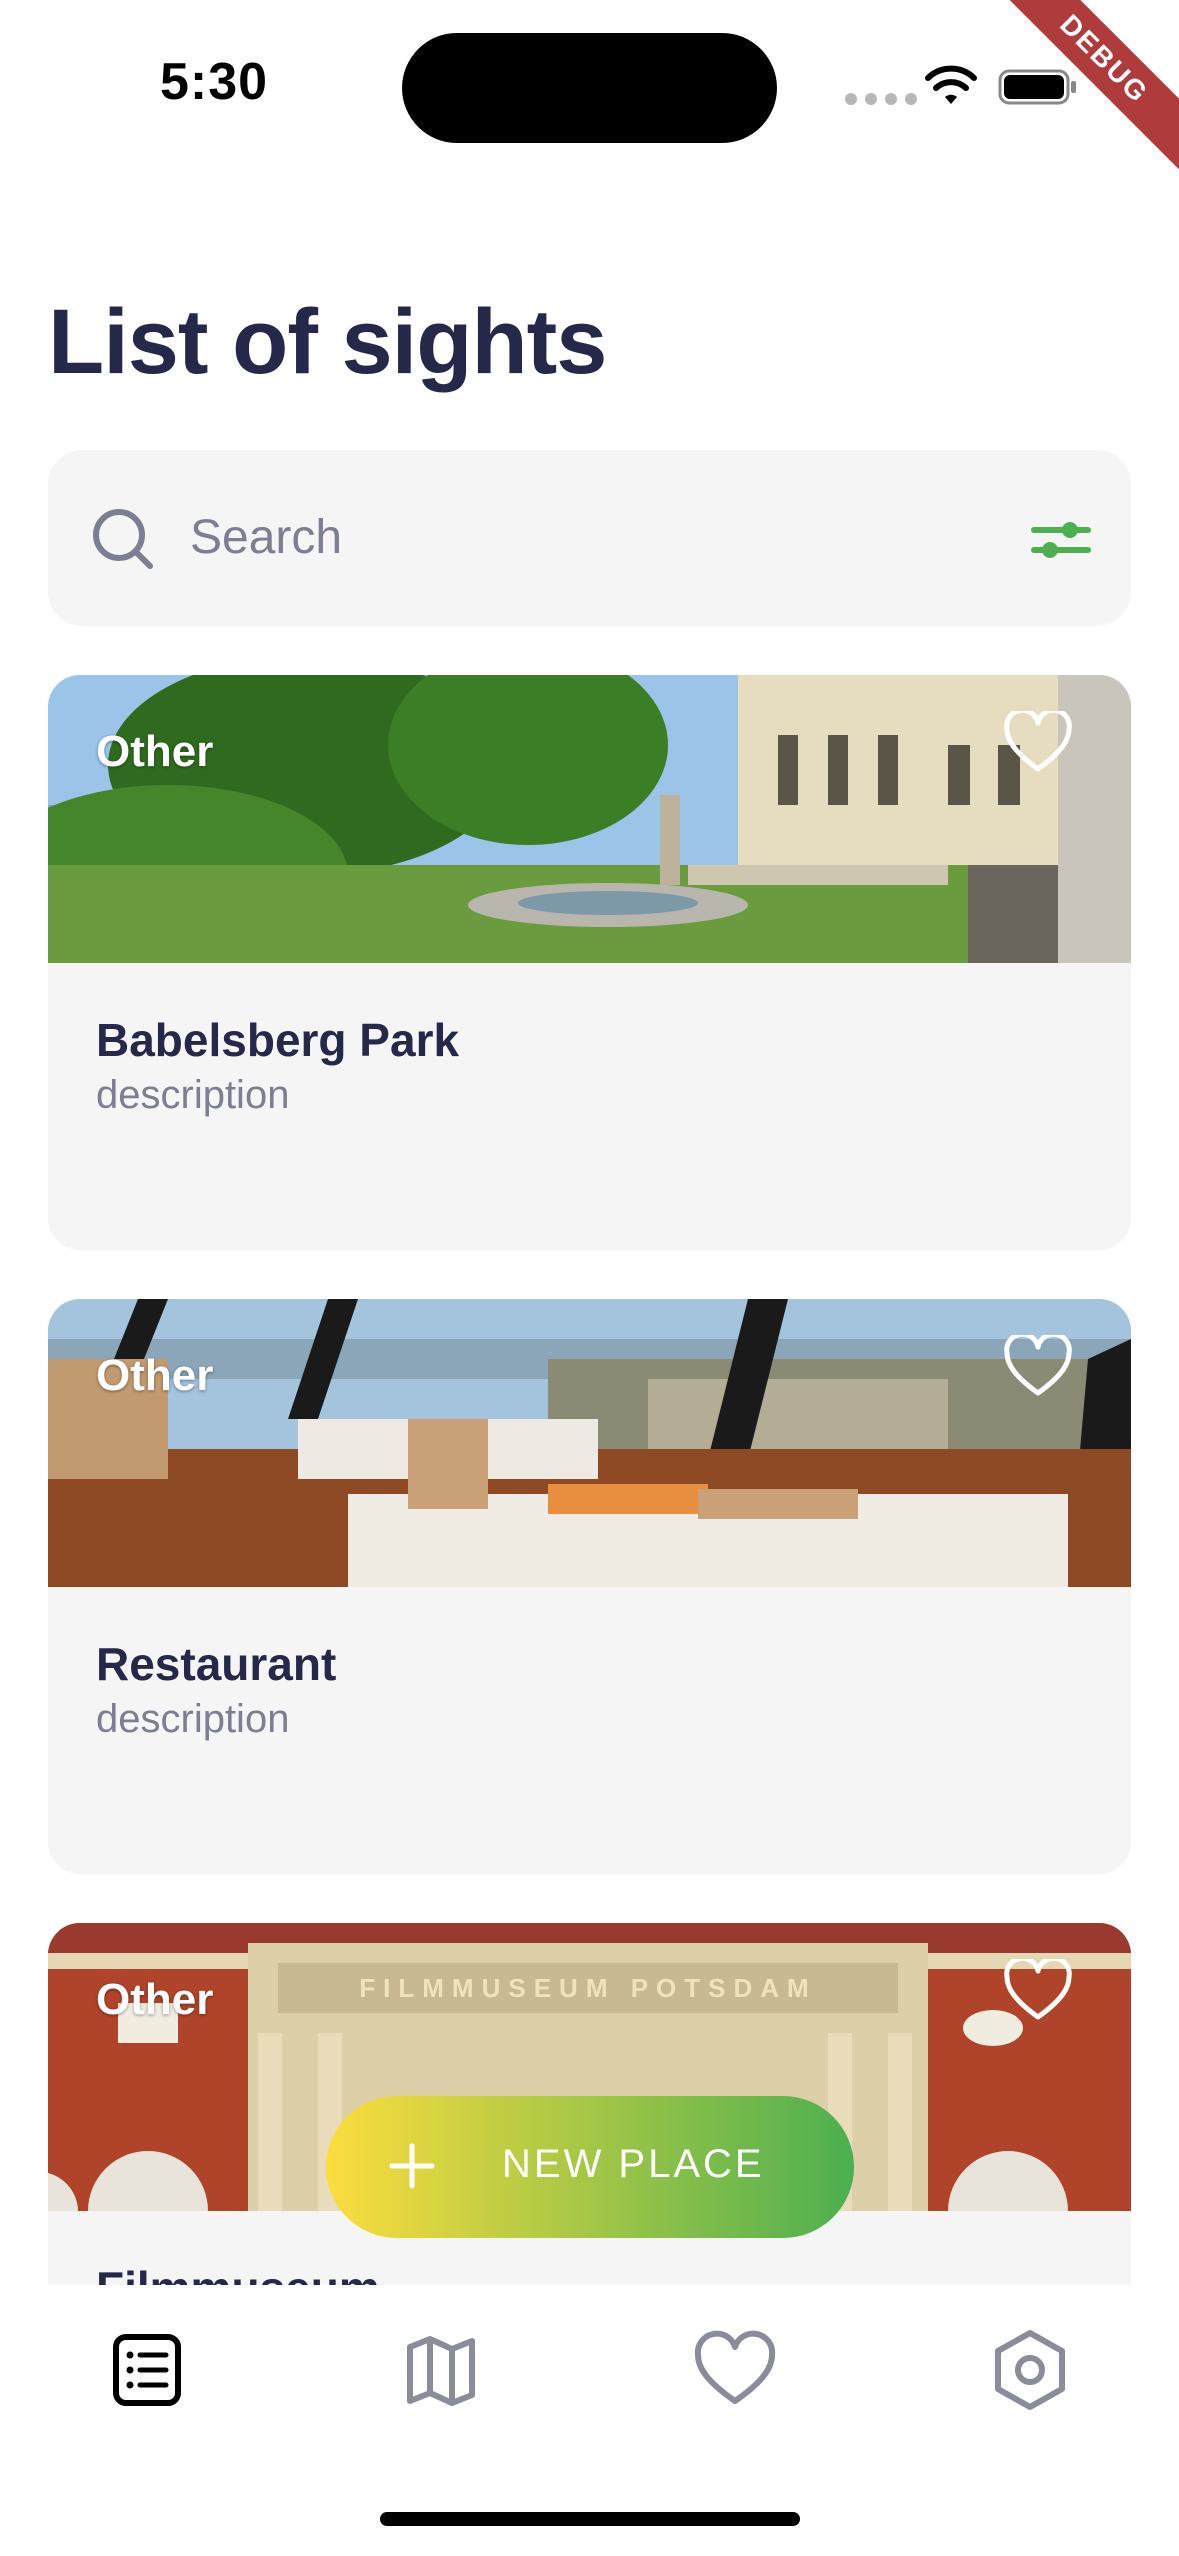 Image resolution: width=1179 pixels, height=2556 pixels. I want to click on sight-name: Babelsberg Park, so click(278, 1040).